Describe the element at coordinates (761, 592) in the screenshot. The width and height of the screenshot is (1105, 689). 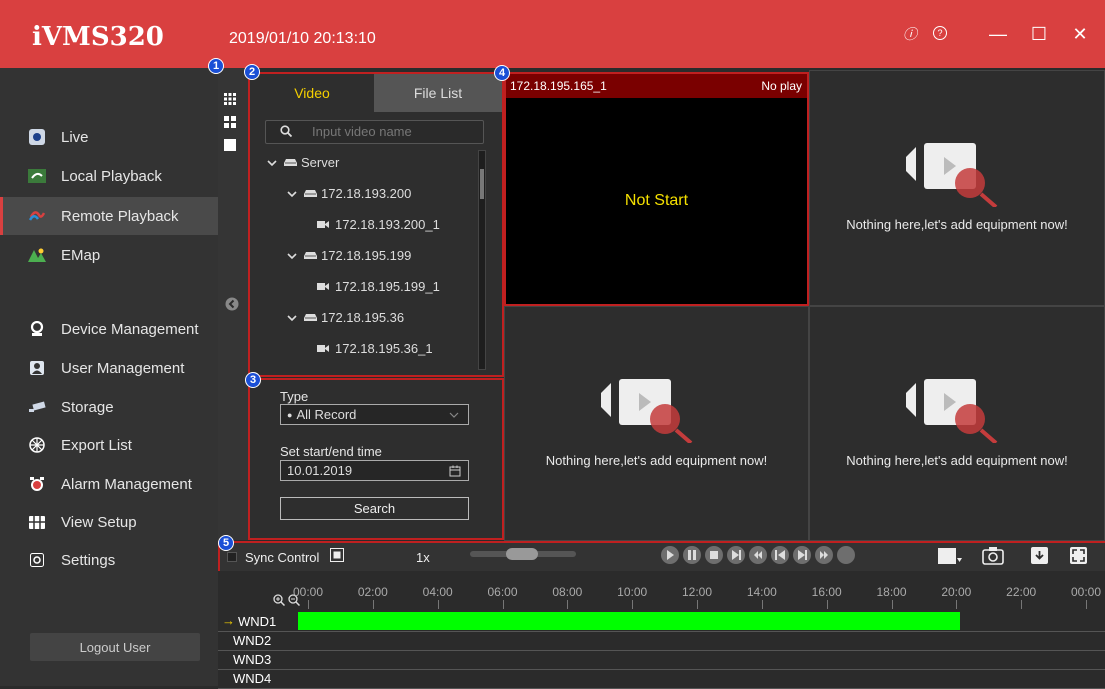
I see `timeline-hour-label: 14:00` at that location.